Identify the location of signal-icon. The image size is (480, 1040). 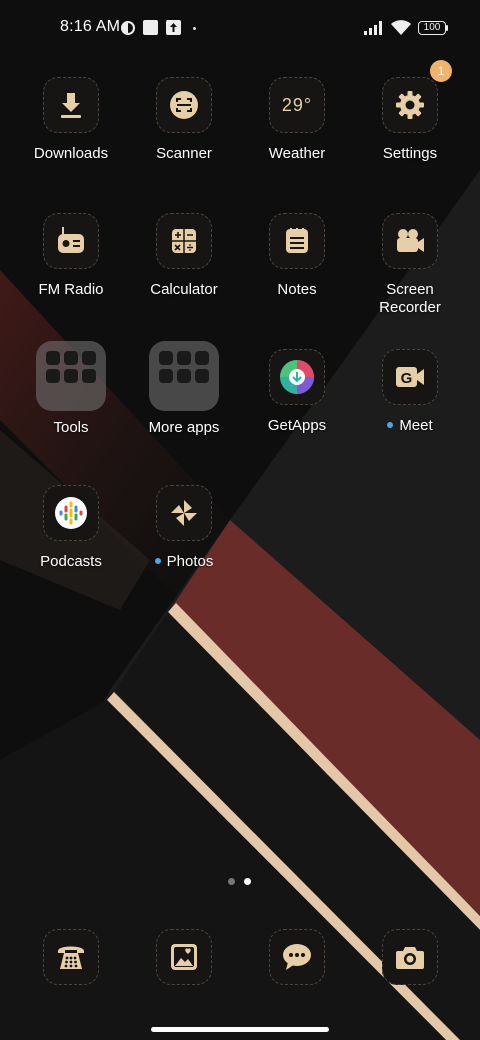
(373, 28).